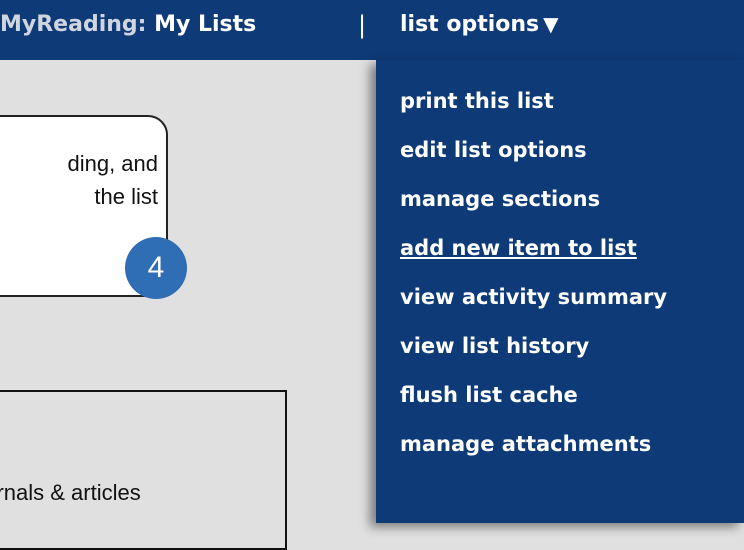  What do you see at coordinates (525, 444) in the screenshot?
I see `menu-item-manage-attachments: manage attachments` at bounding box center [525, 444].